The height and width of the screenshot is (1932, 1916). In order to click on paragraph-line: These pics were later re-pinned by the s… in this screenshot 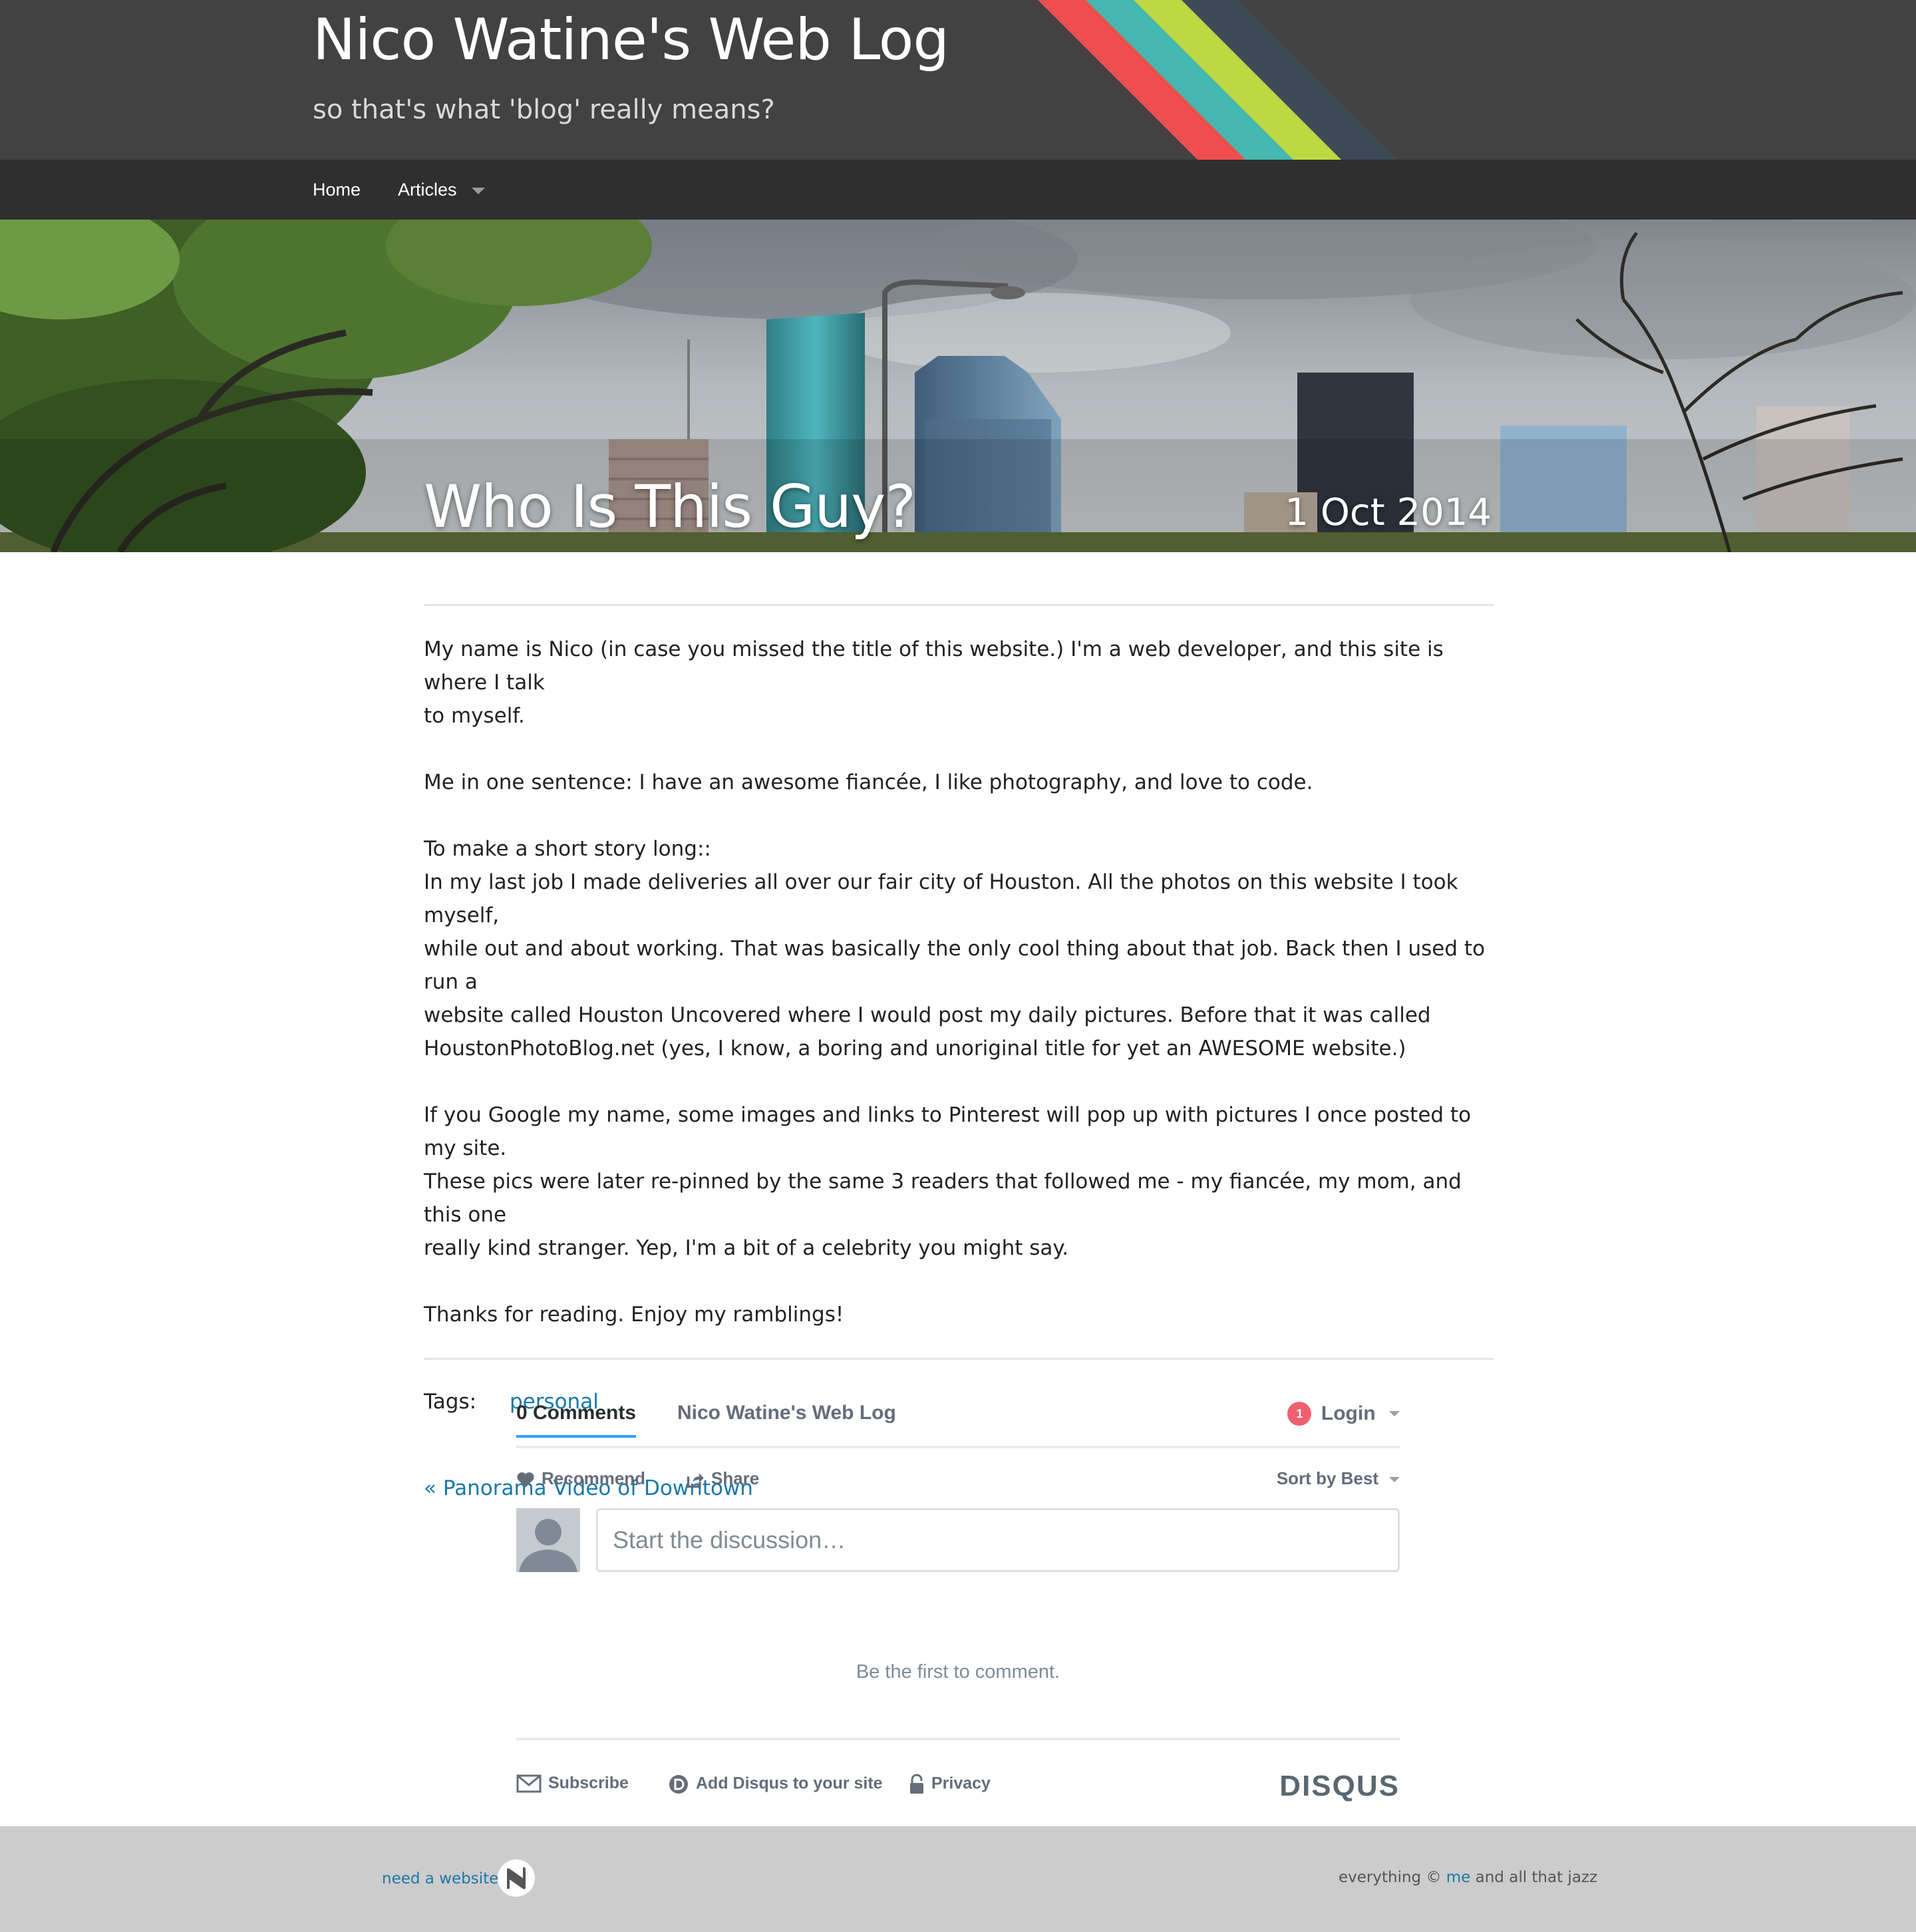, I will do `click(943, 1198)`.